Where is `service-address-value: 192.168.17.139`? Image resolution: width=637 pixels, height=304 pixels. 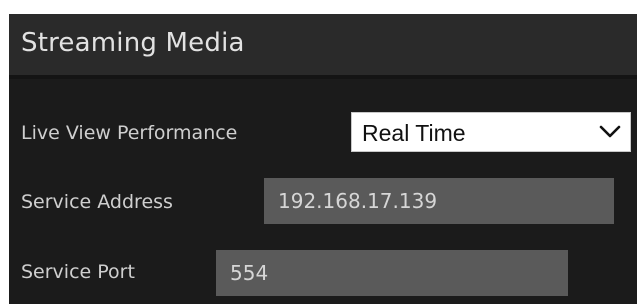 service-address-value: 192.168.17.139 is located at coordinates (358, 201).